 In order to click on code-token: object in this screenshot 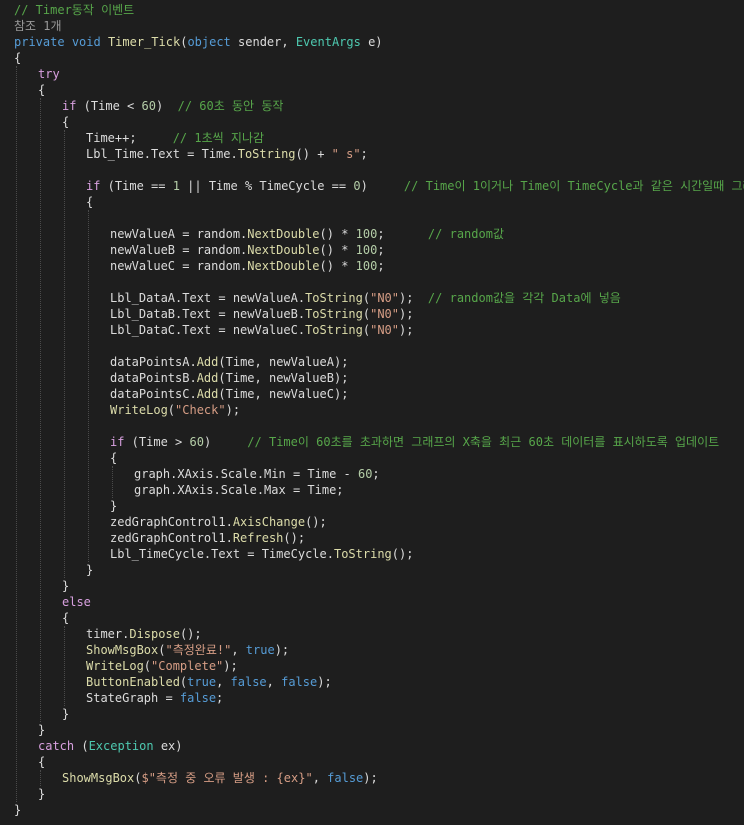, I will do `click(209, 42)`.